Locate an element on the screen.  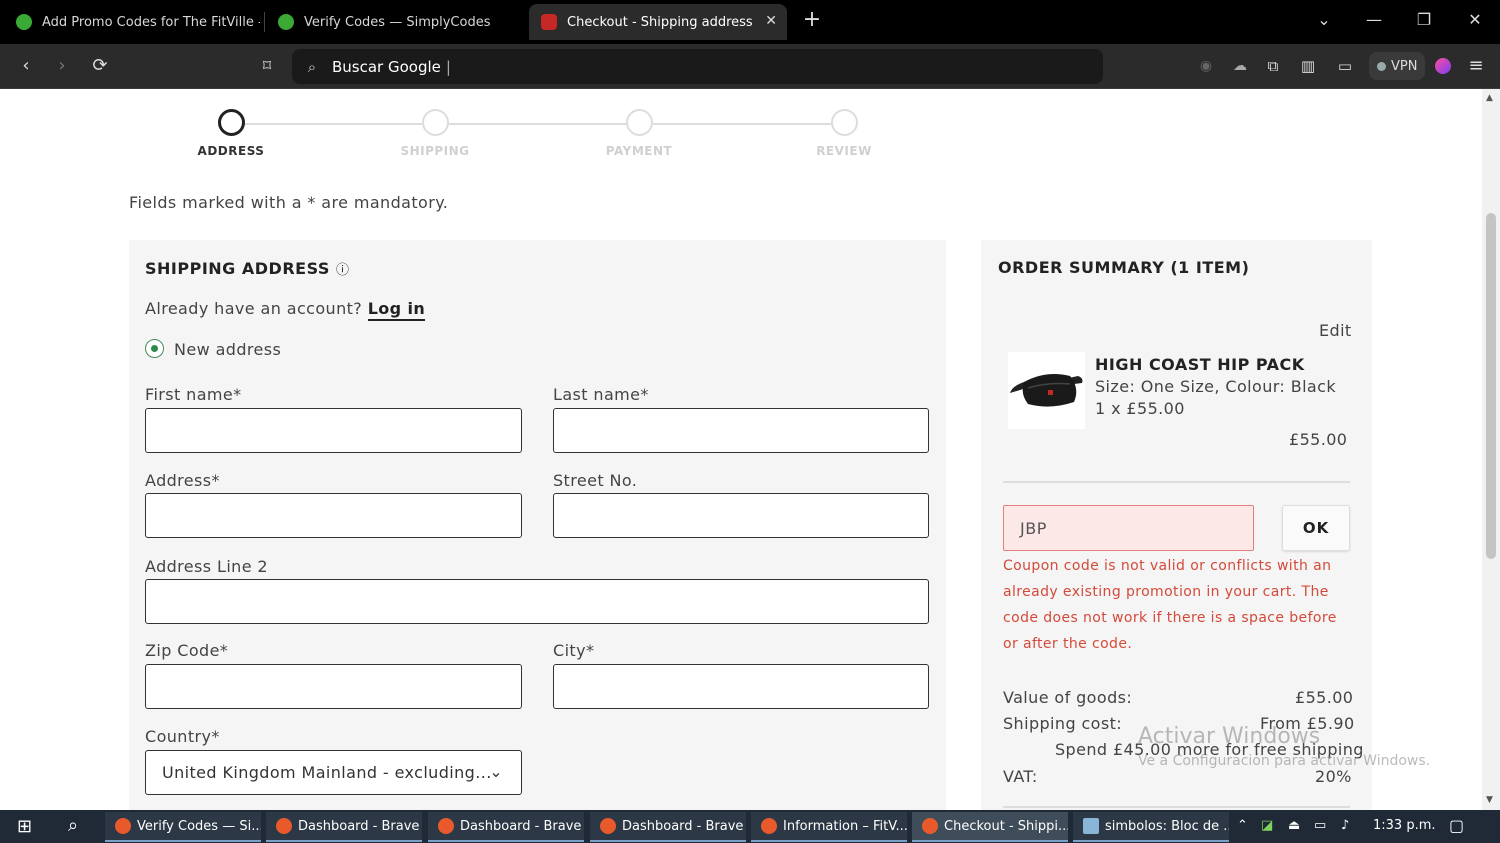
shipping-heading: SHIPPING ADDRESS ⓘ is located at coordinates (247, 268).